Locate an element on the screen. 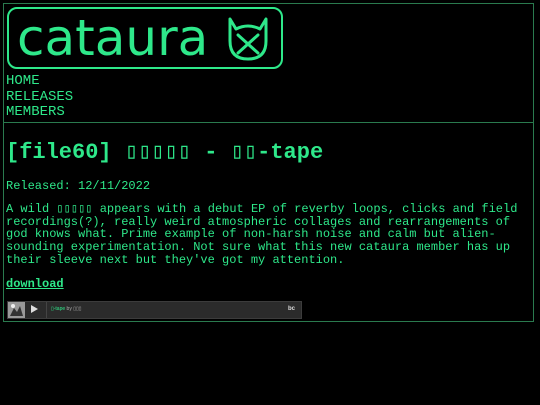 This screenshot has height=405, width=540. bandcamp-player: ▯-tape by ▯▯▯ bc is located at coordinates (154, 310).